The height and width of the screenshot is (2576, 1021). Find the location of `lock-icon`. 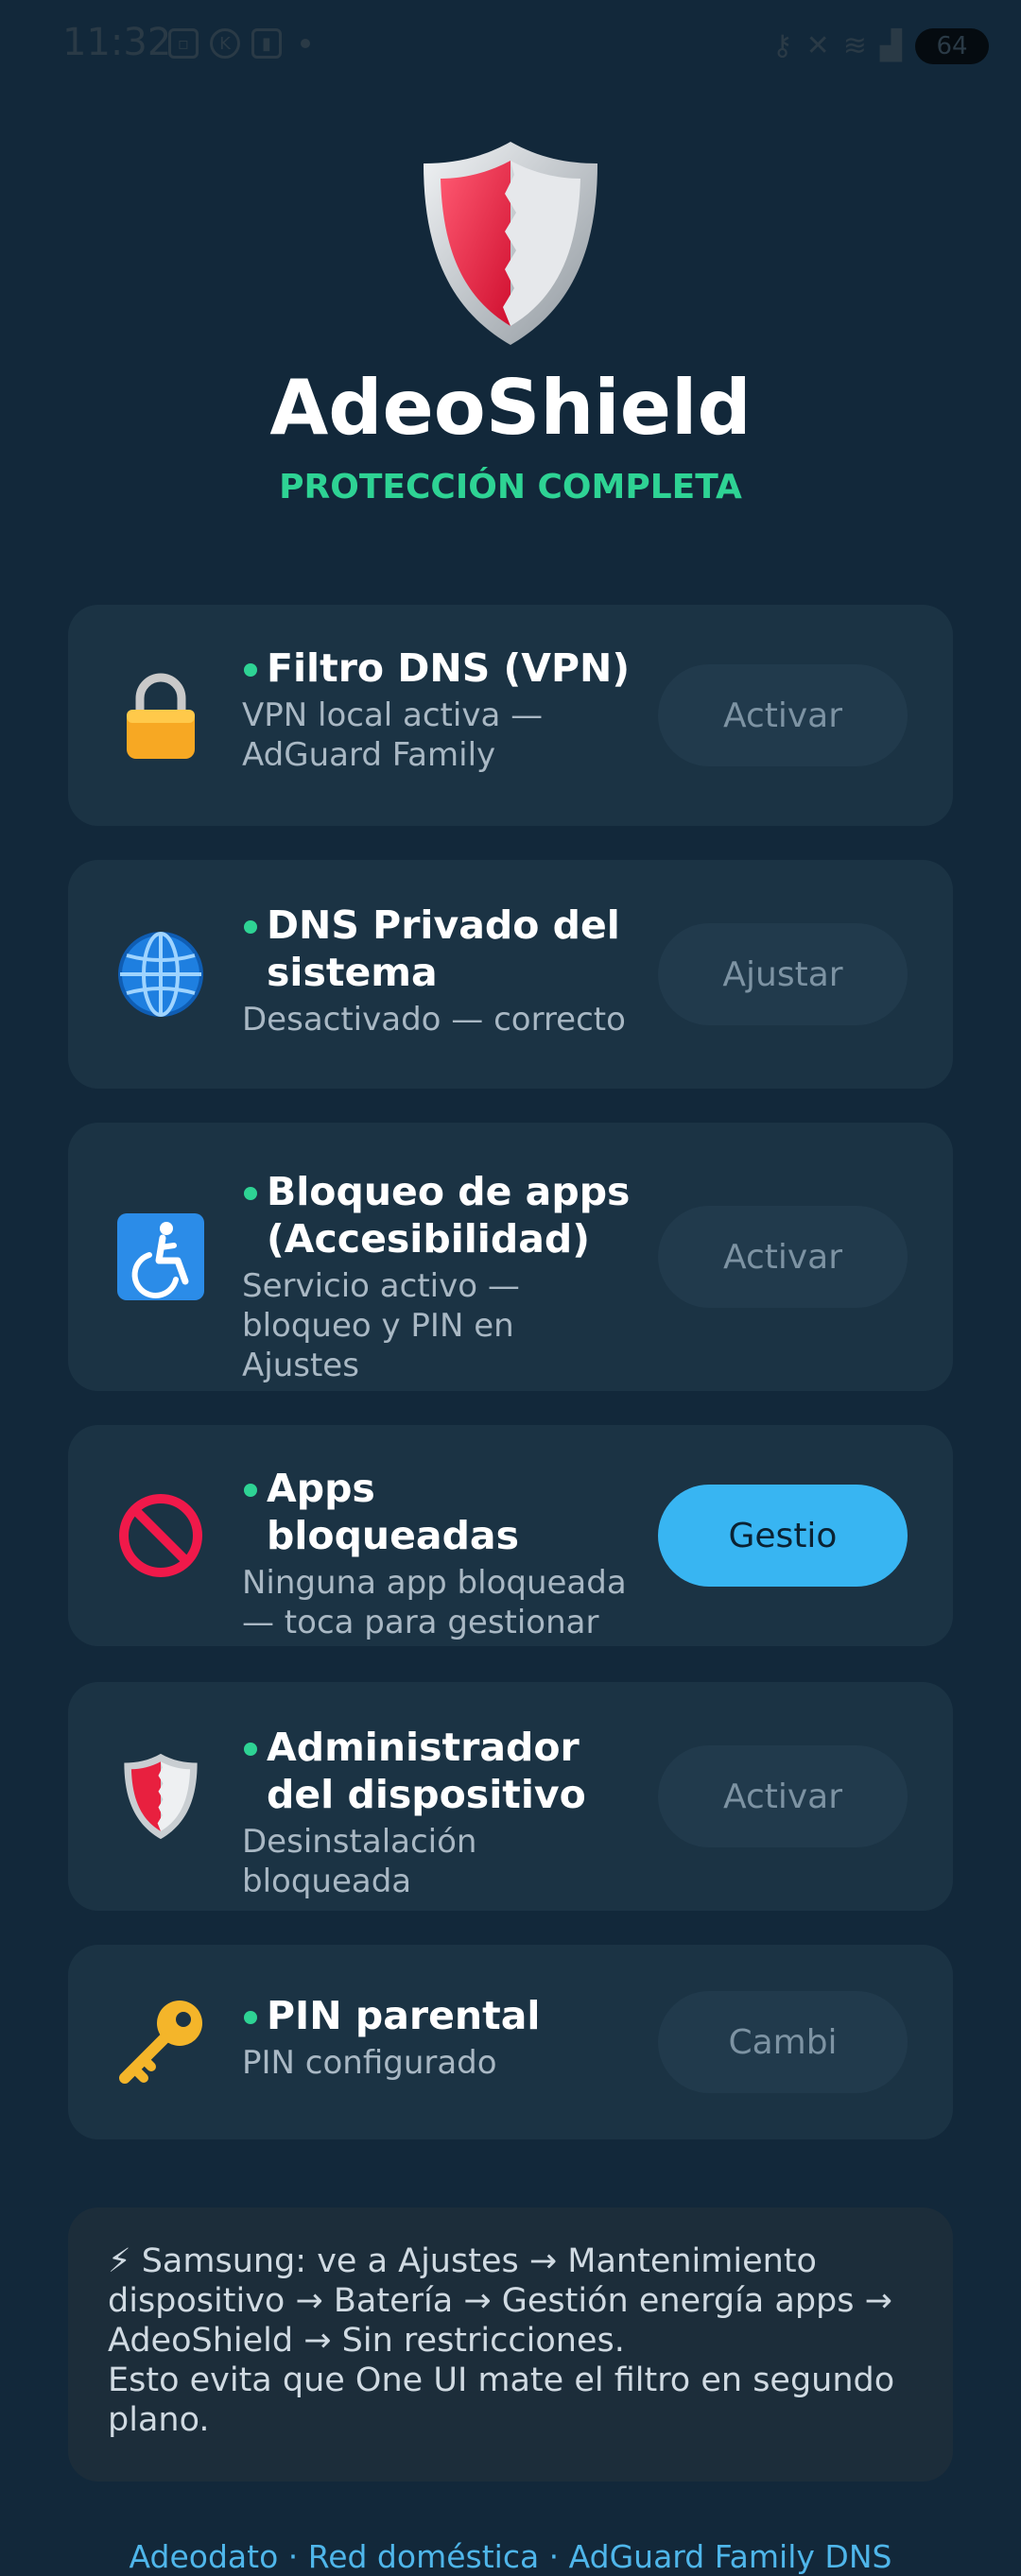

lock-icon is located at coordinates (160, 715).